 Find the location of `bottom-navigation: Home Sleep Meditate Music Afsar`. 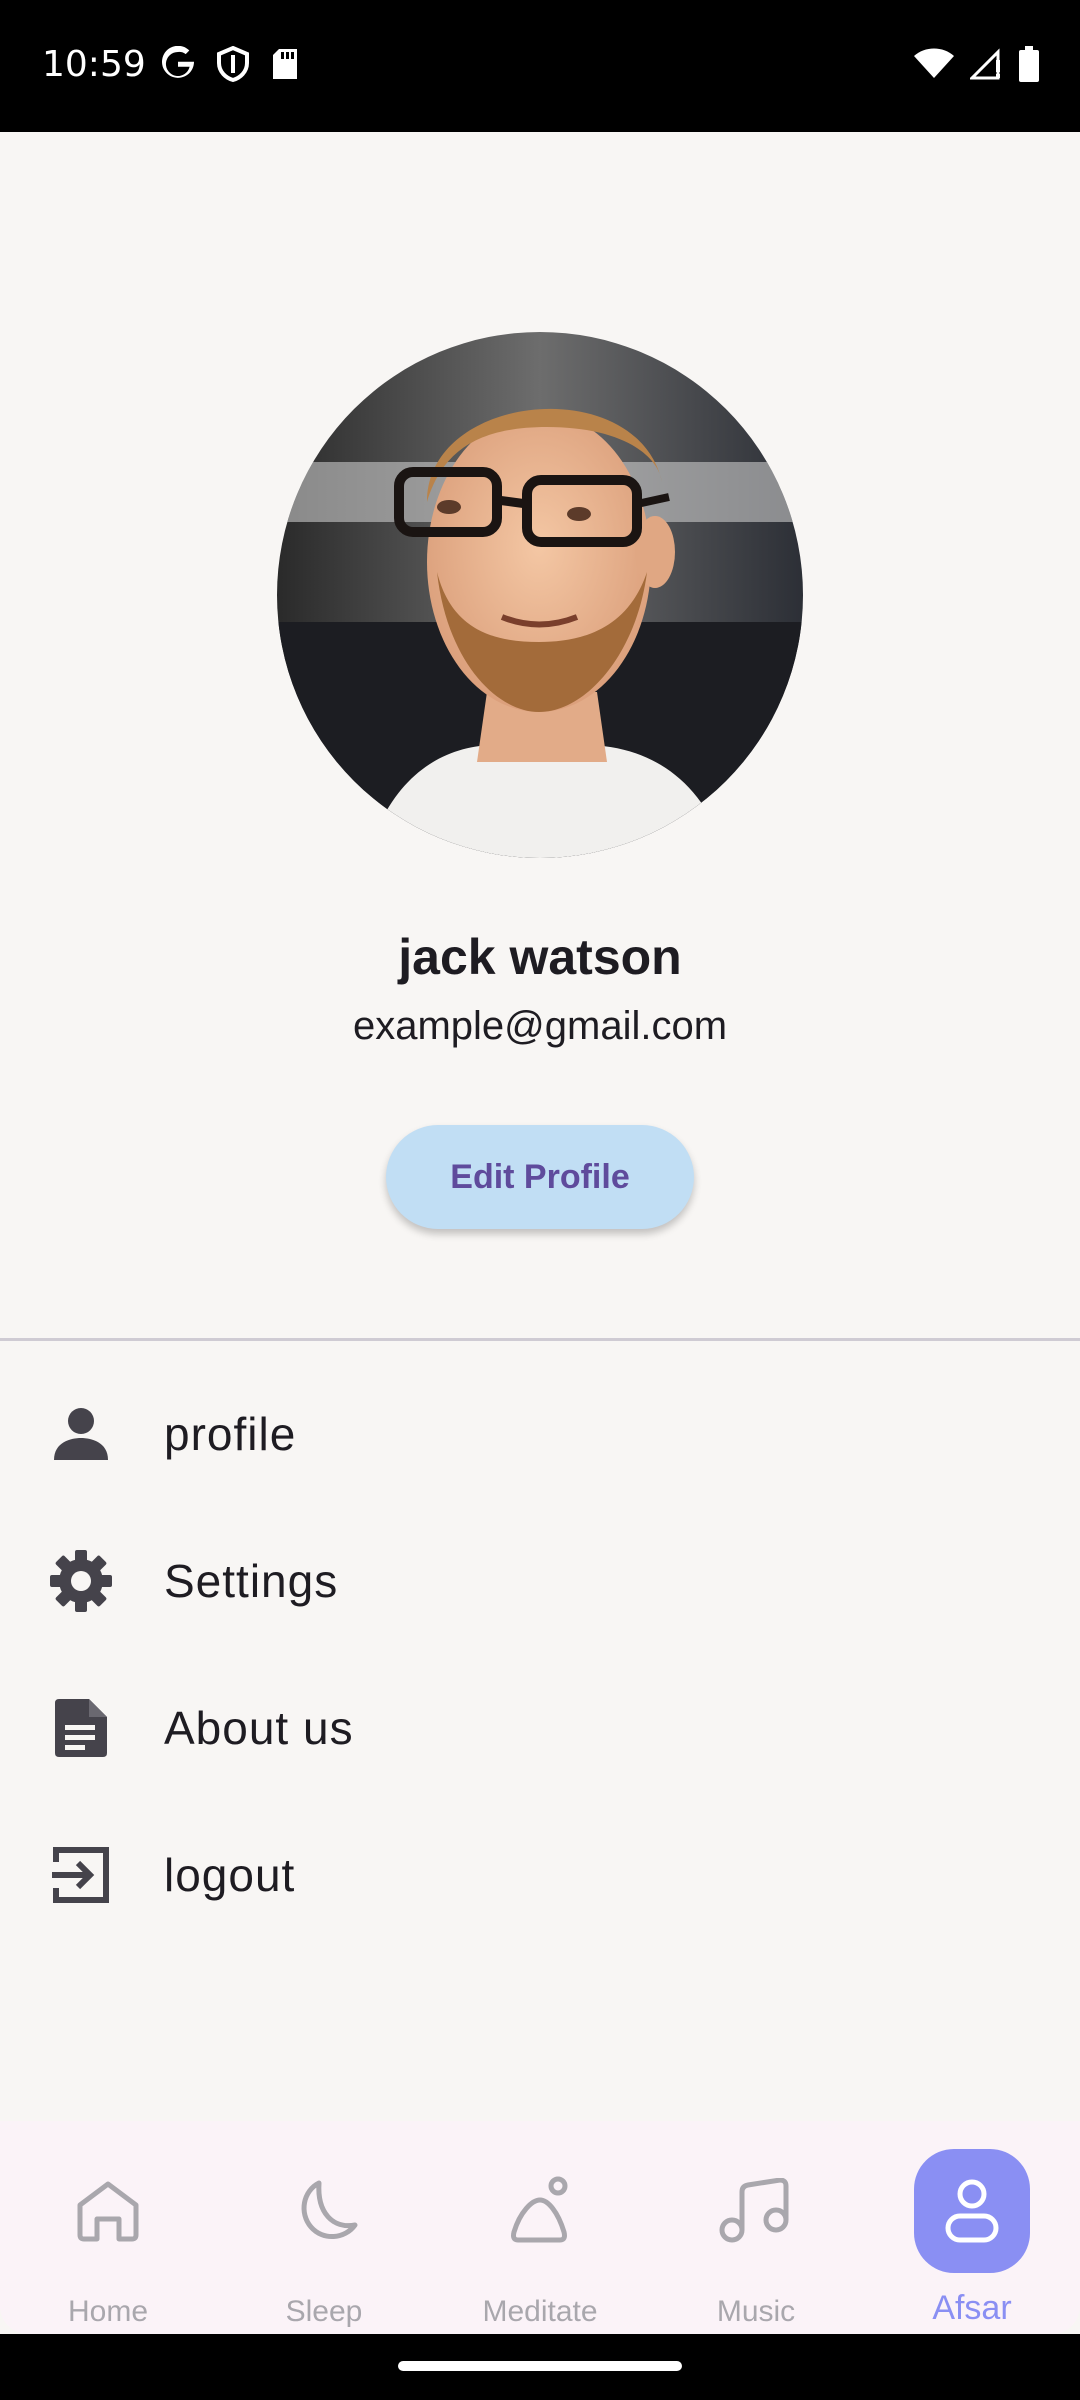

bottom-navigation: Home Sleep Meditate Music Afsar is located at coordinates (540, 2227).